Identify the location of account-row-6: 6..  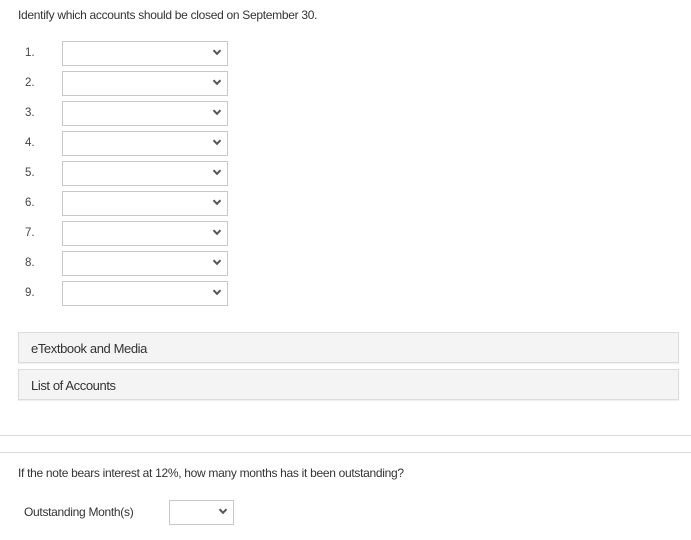
(120, 203).